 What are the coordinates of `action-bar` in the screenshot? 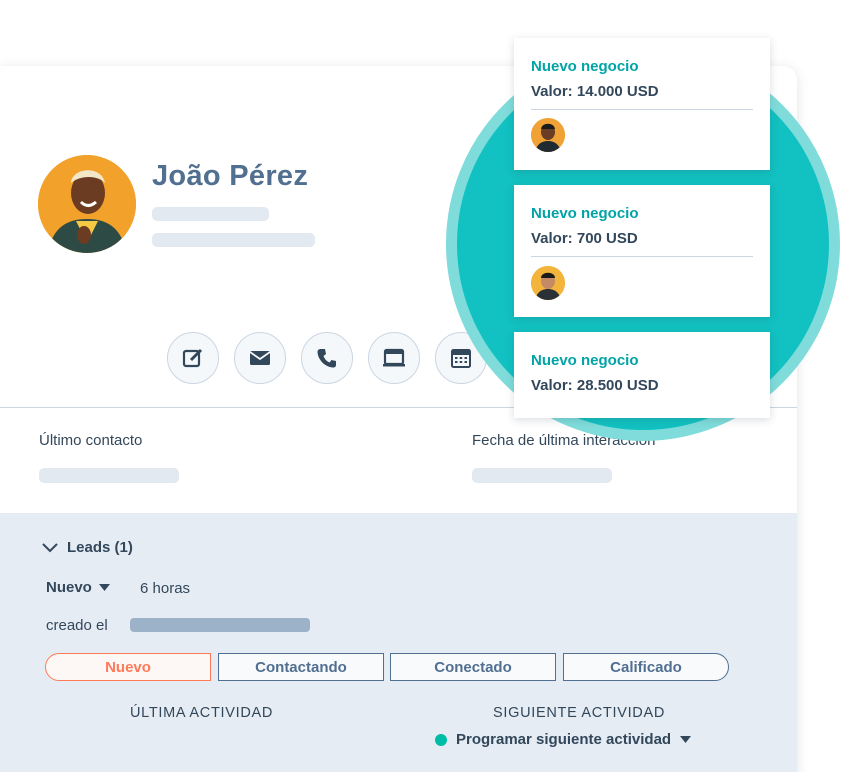 It's located at (327, 358).